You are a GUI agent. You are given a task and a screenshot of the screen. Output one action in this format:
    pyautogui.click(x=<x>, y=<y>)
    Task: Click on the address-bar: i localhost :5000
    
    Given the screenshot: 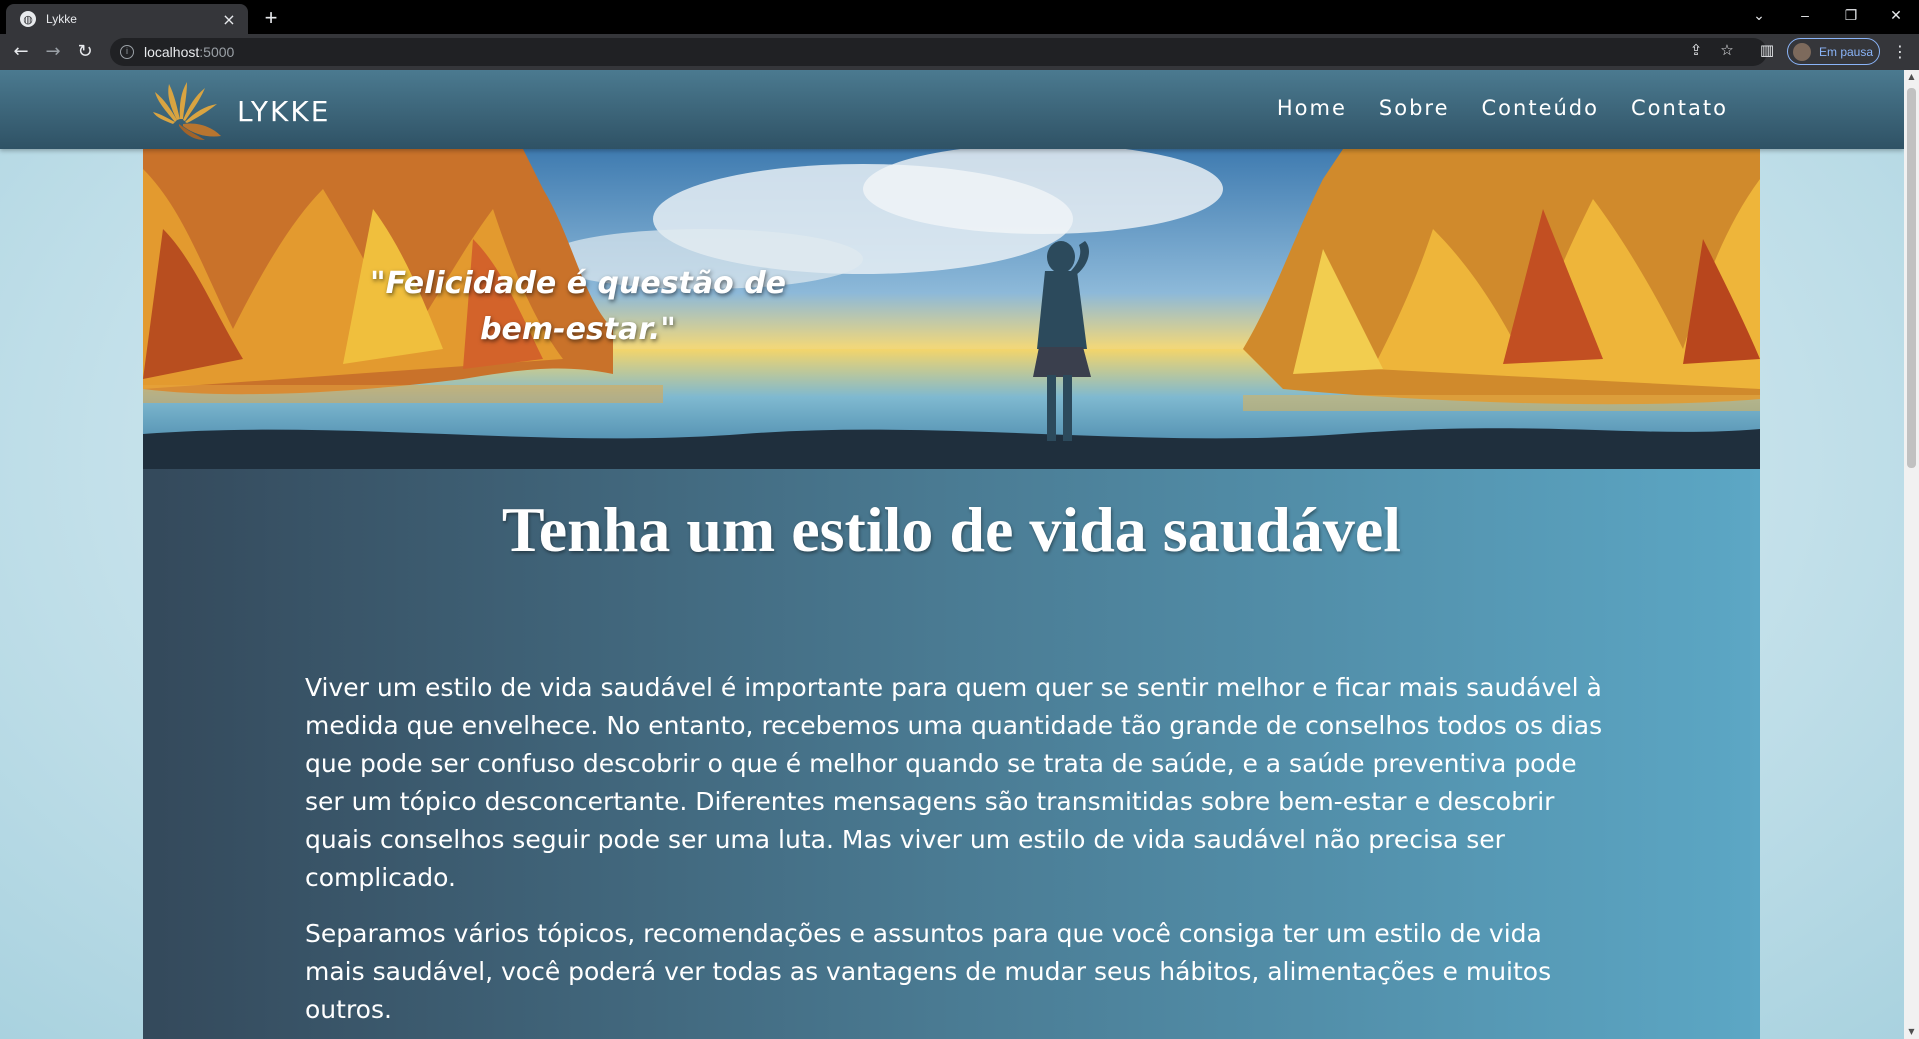 What is the action you would take?
    pyautogui.click(x=938, y=52)
    